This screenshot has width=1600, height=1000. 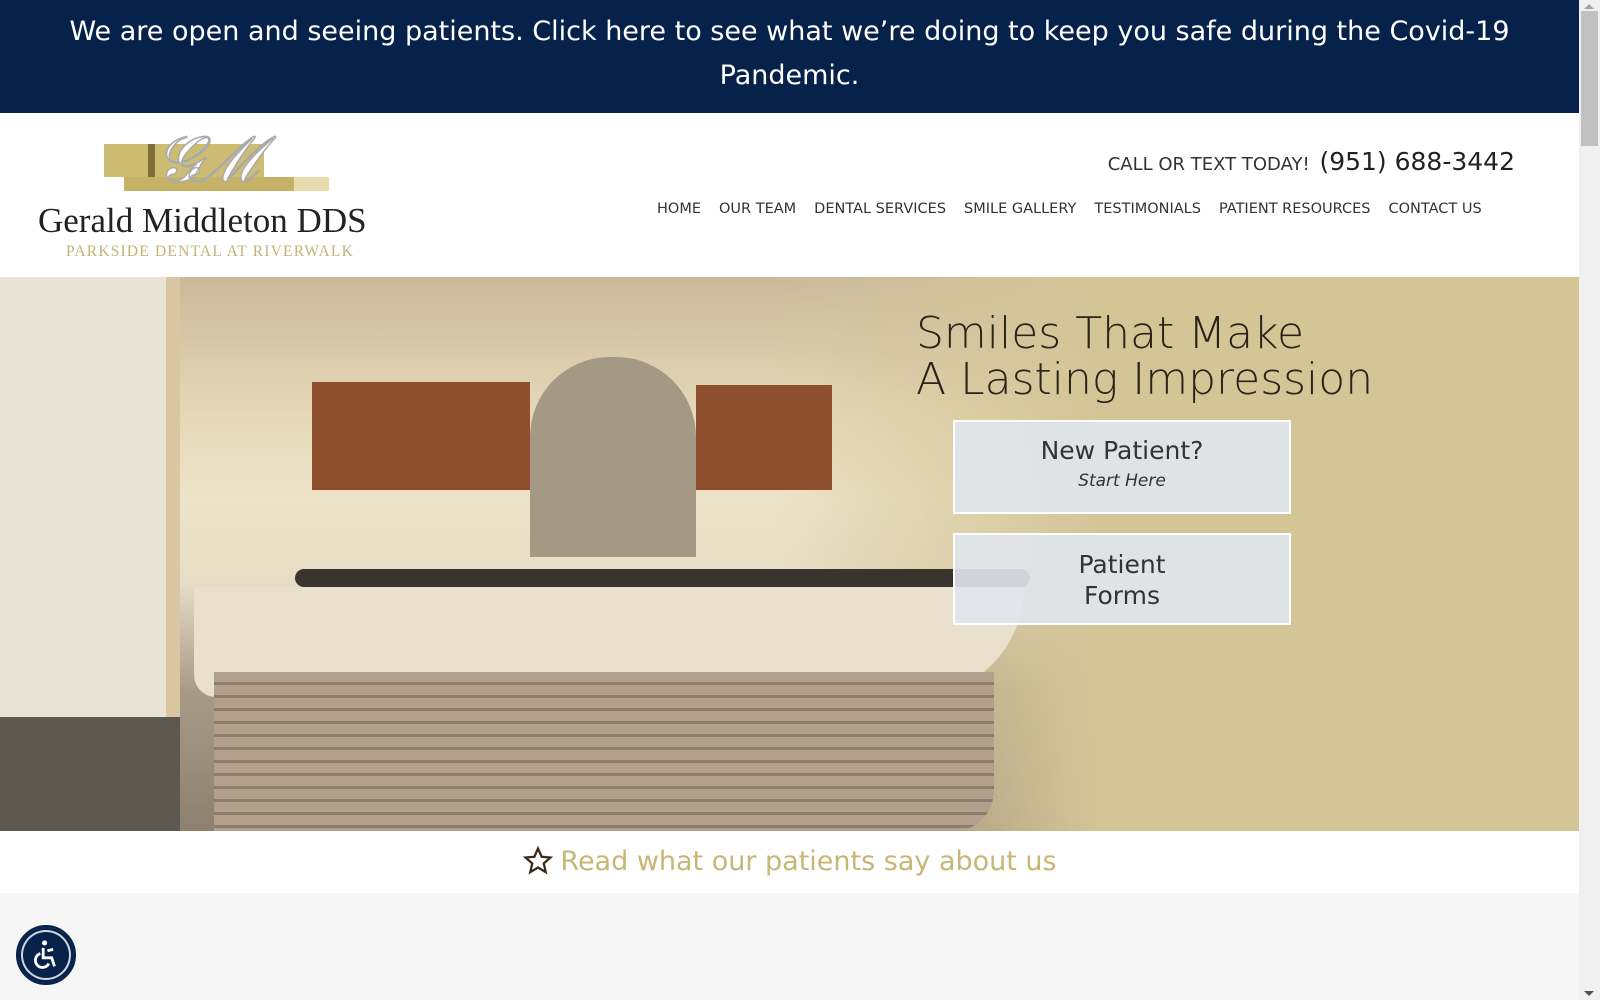 I want to click on nav-dental-services: DENTAL SERVICES, so click(x=880, y=209).